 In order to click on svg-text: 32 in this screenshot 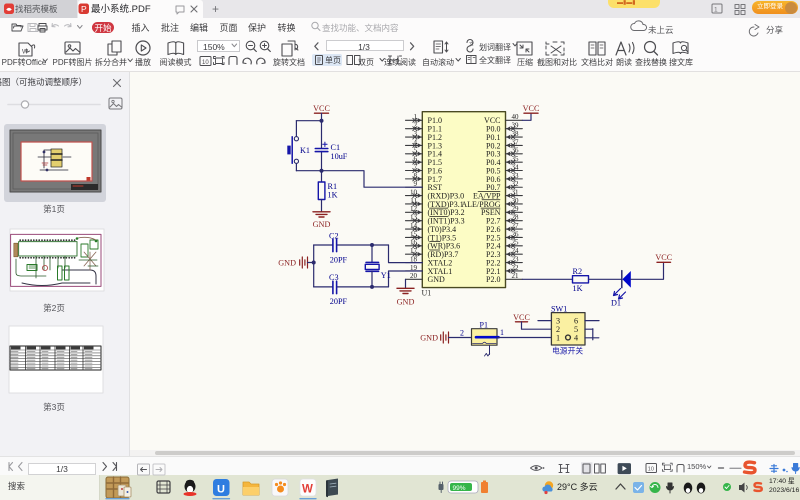, I will do `click(516, 184)`.